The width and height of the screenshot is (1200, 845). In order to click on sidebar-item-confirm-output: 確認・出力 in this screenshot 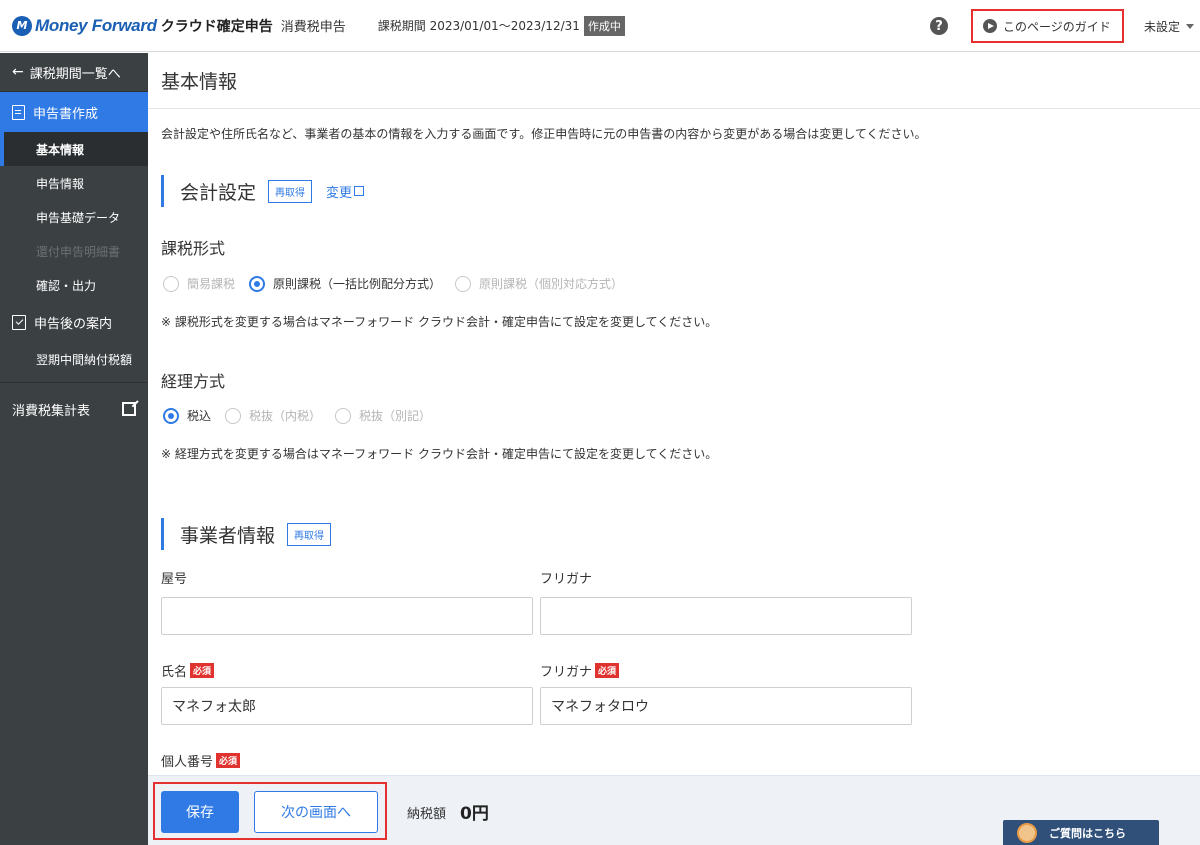, I will do `click(74, 285)`.